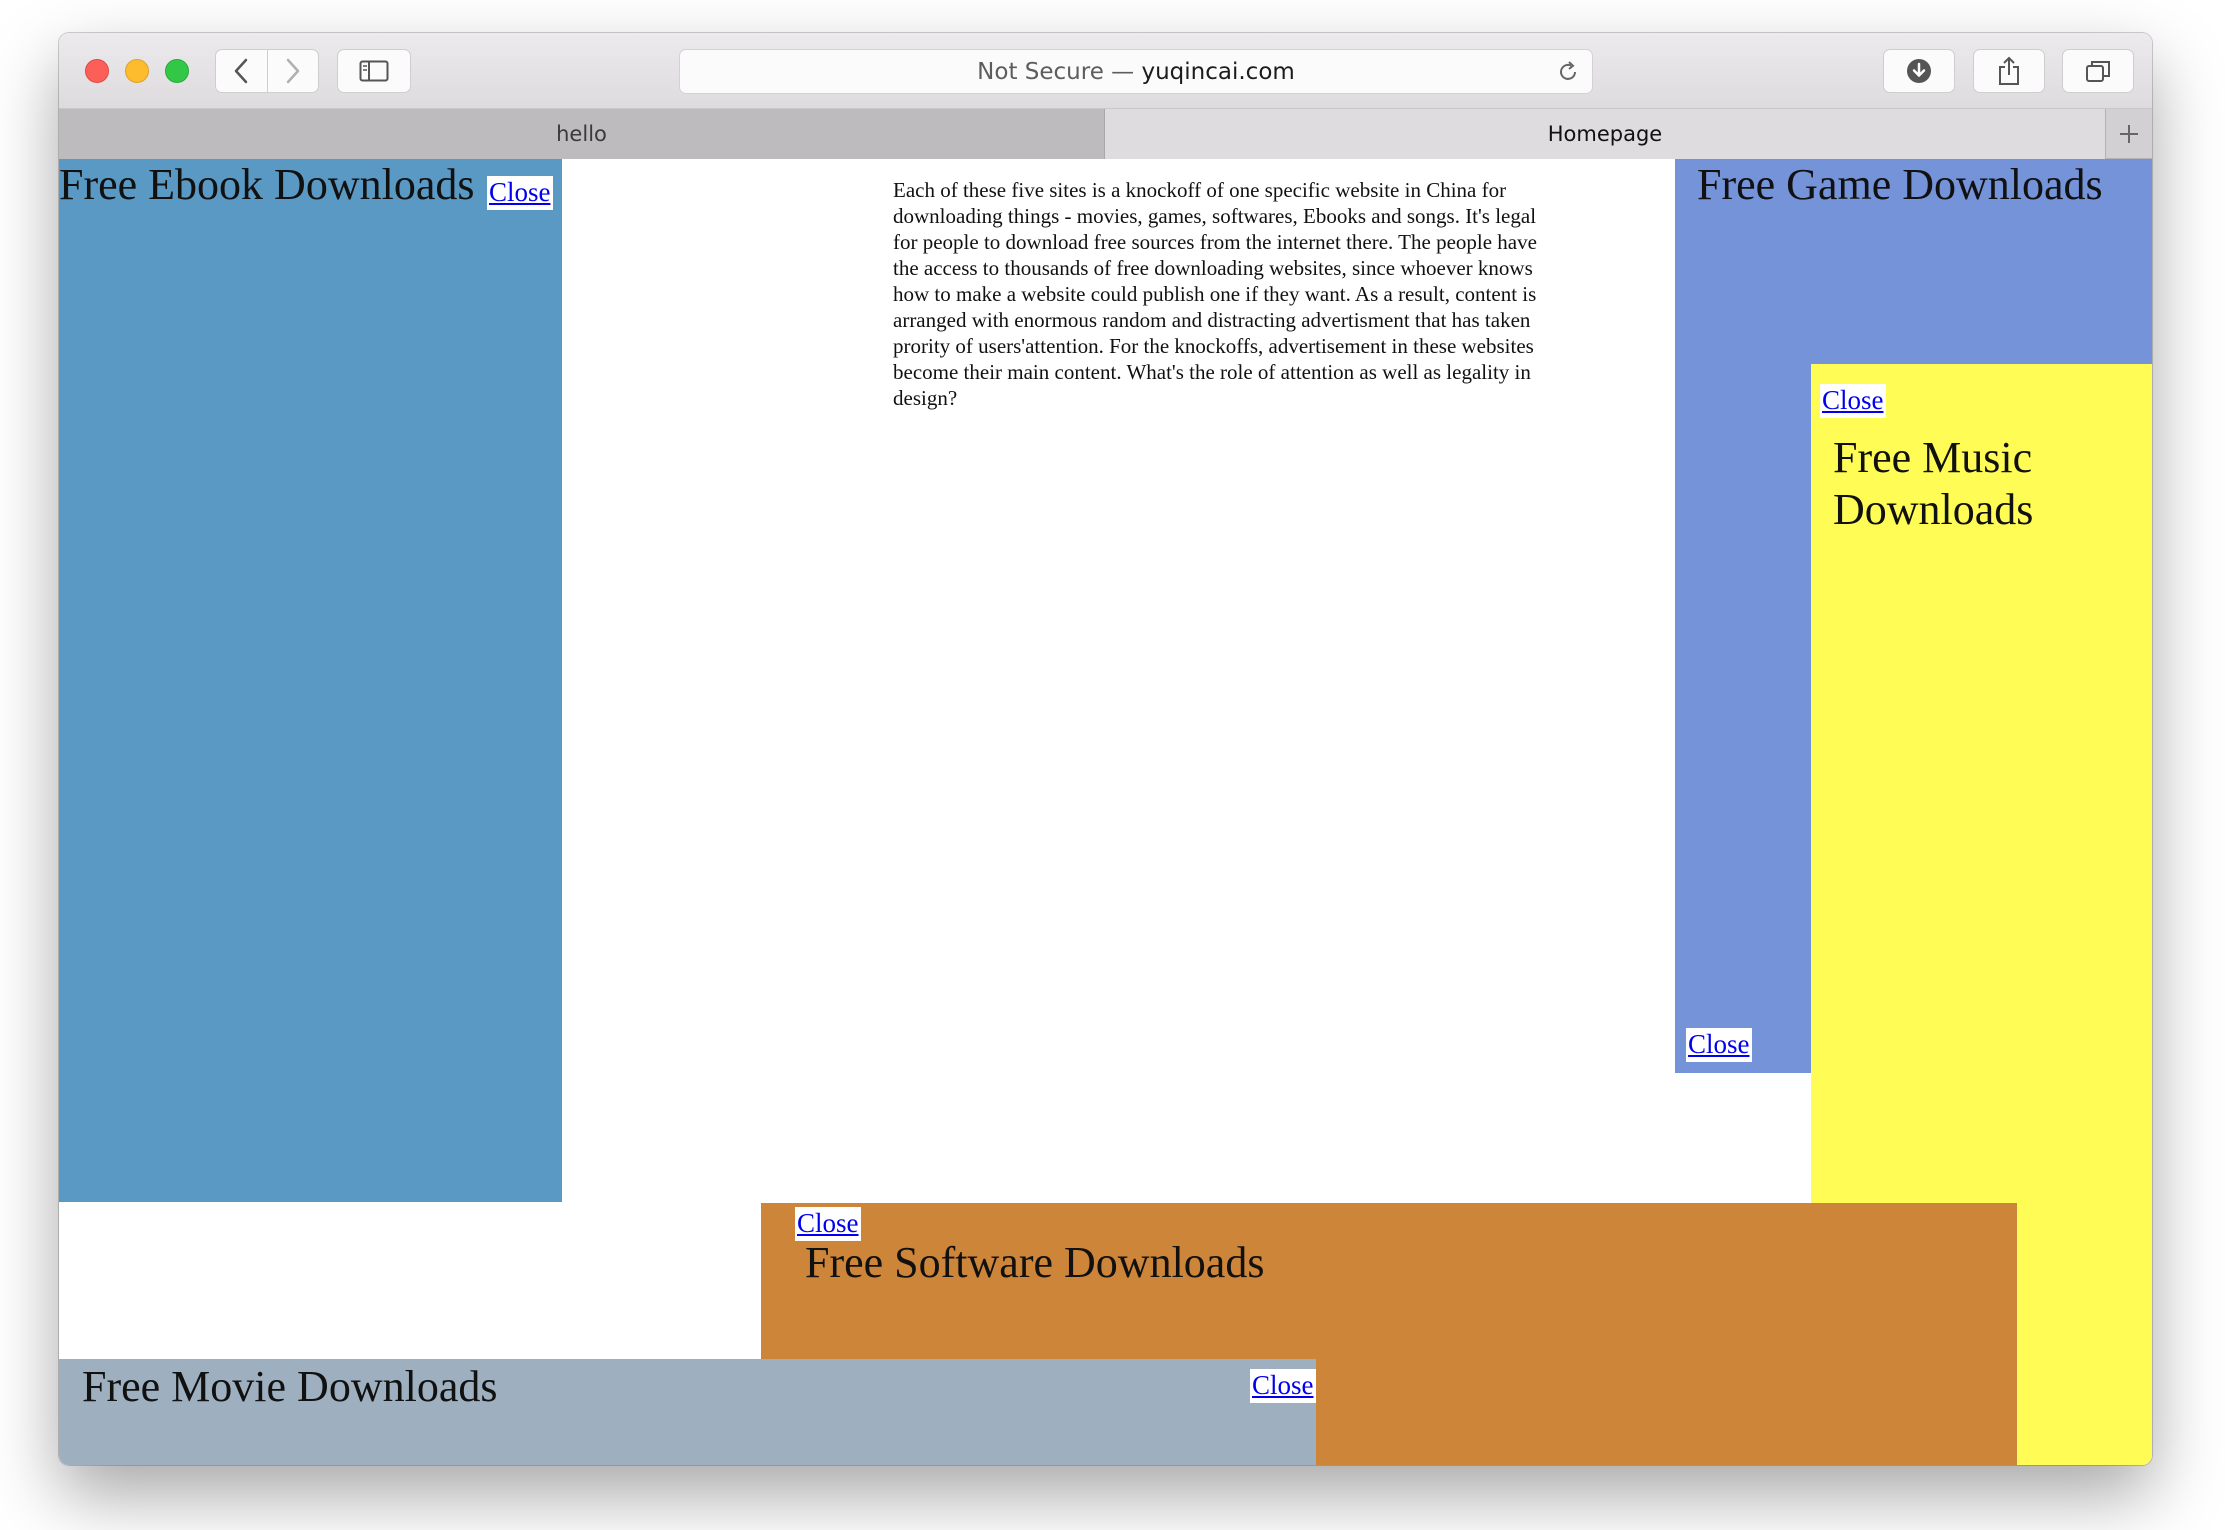 This screenshot has width=2225, height=1530. Describe the element at coordinates (1283, 1386) in the screenshot. I see `movie-close-link: Close` at that location.